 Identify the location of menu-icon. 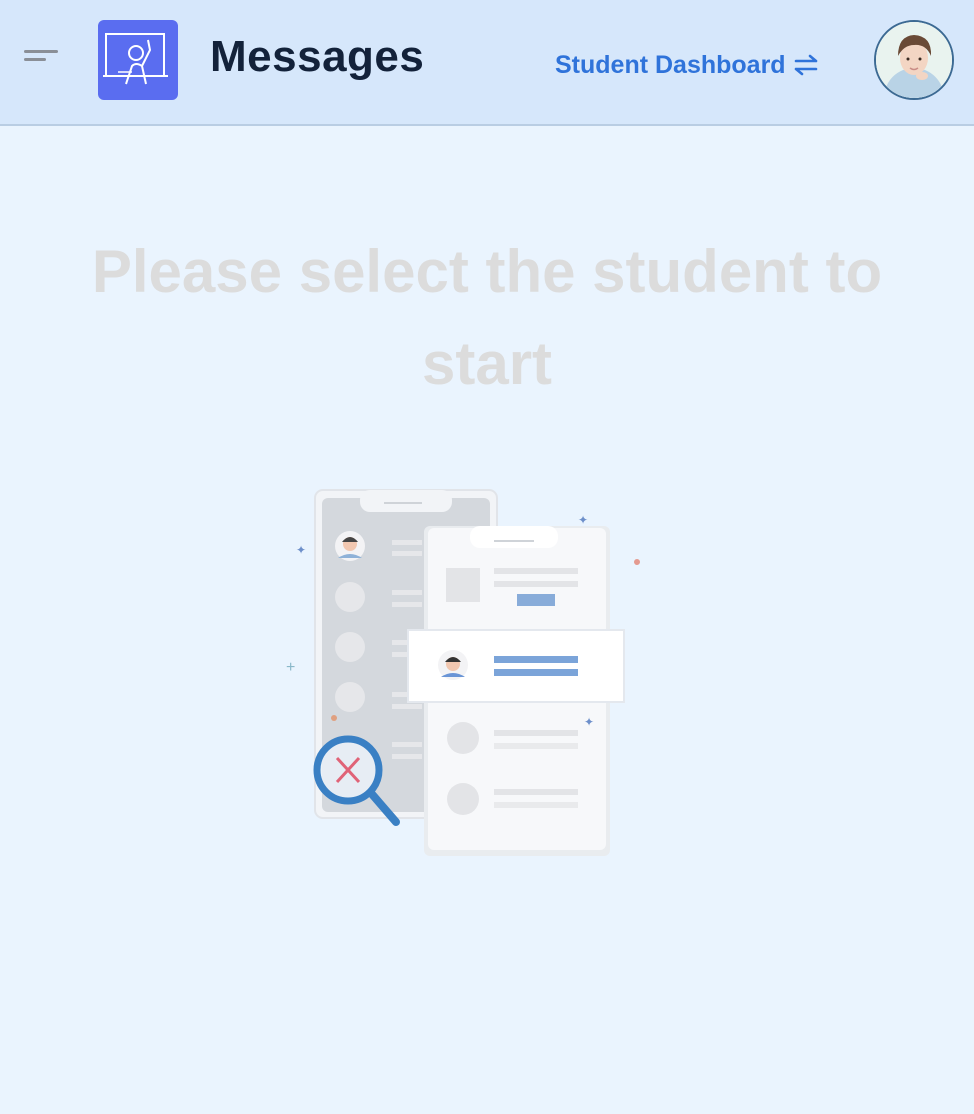
(42, 61).